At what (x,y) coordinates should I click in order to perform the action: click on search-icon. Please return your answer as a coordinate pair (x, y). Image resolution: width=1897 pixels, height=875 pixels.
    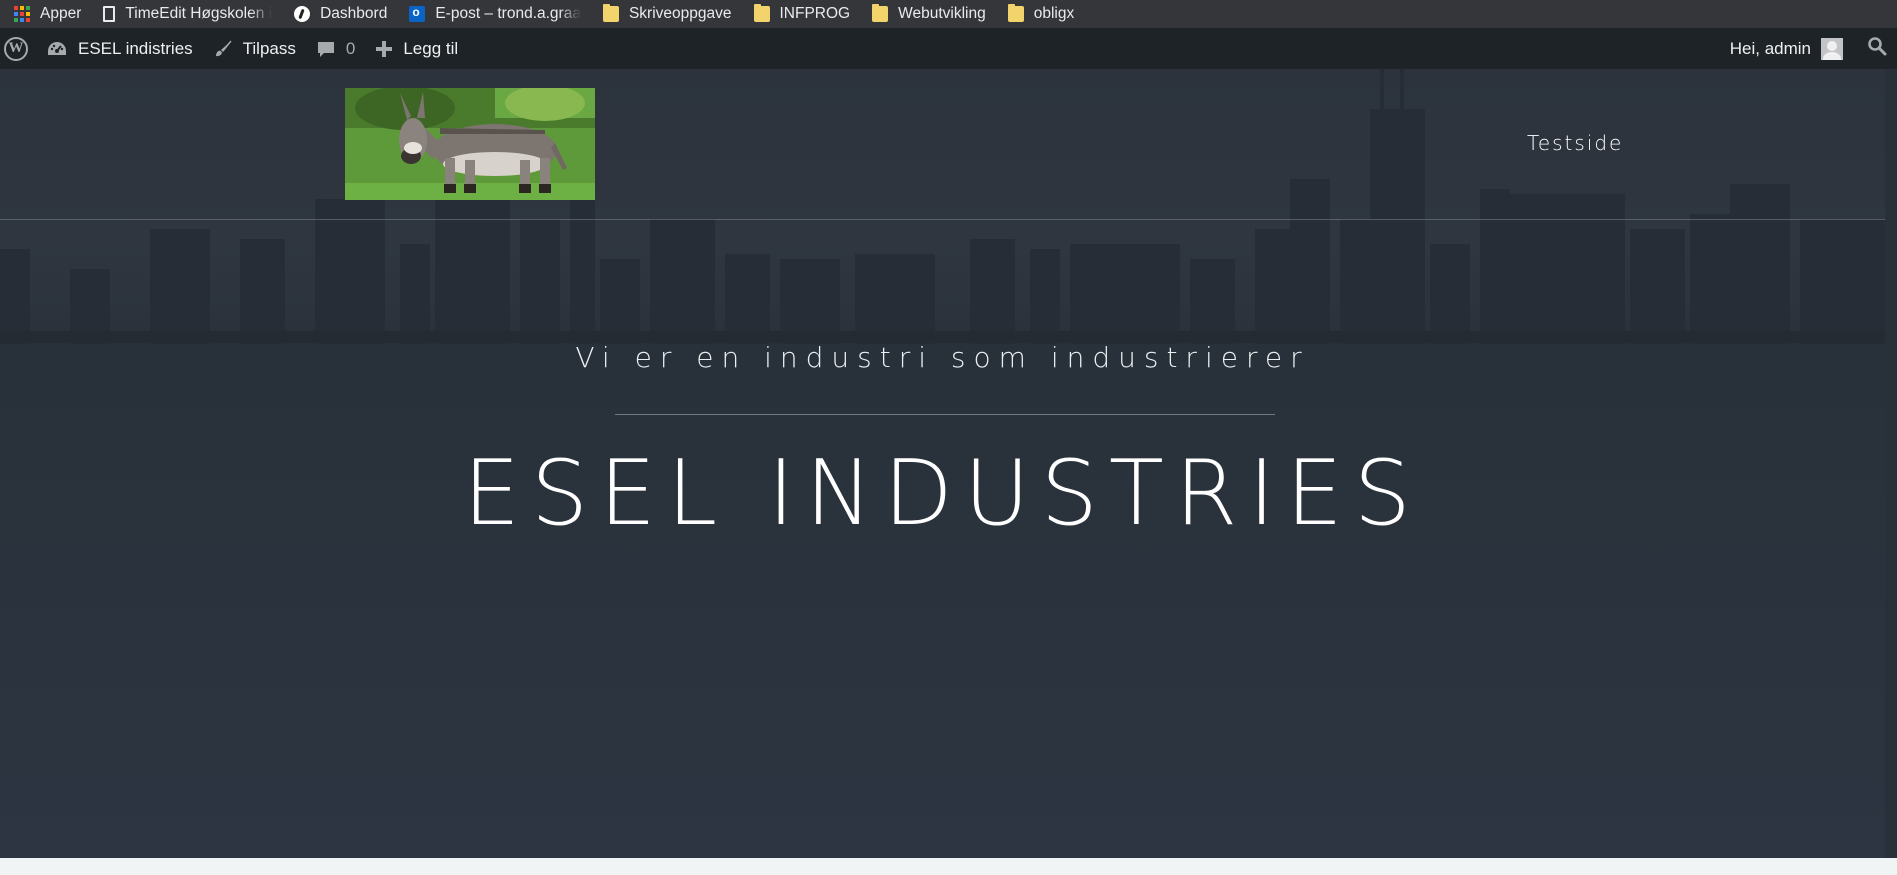
    Looking at the image, I should click on (1877, 48).